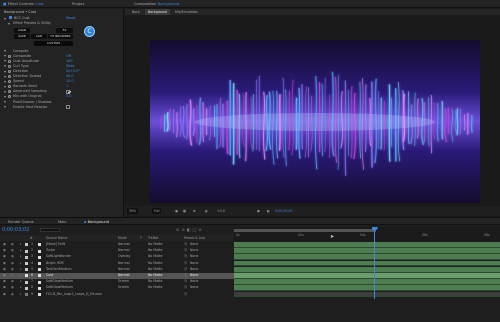  Describe the element at coordinates (78, 4) in the screenshot. I see `project-tab: Project` at that location.